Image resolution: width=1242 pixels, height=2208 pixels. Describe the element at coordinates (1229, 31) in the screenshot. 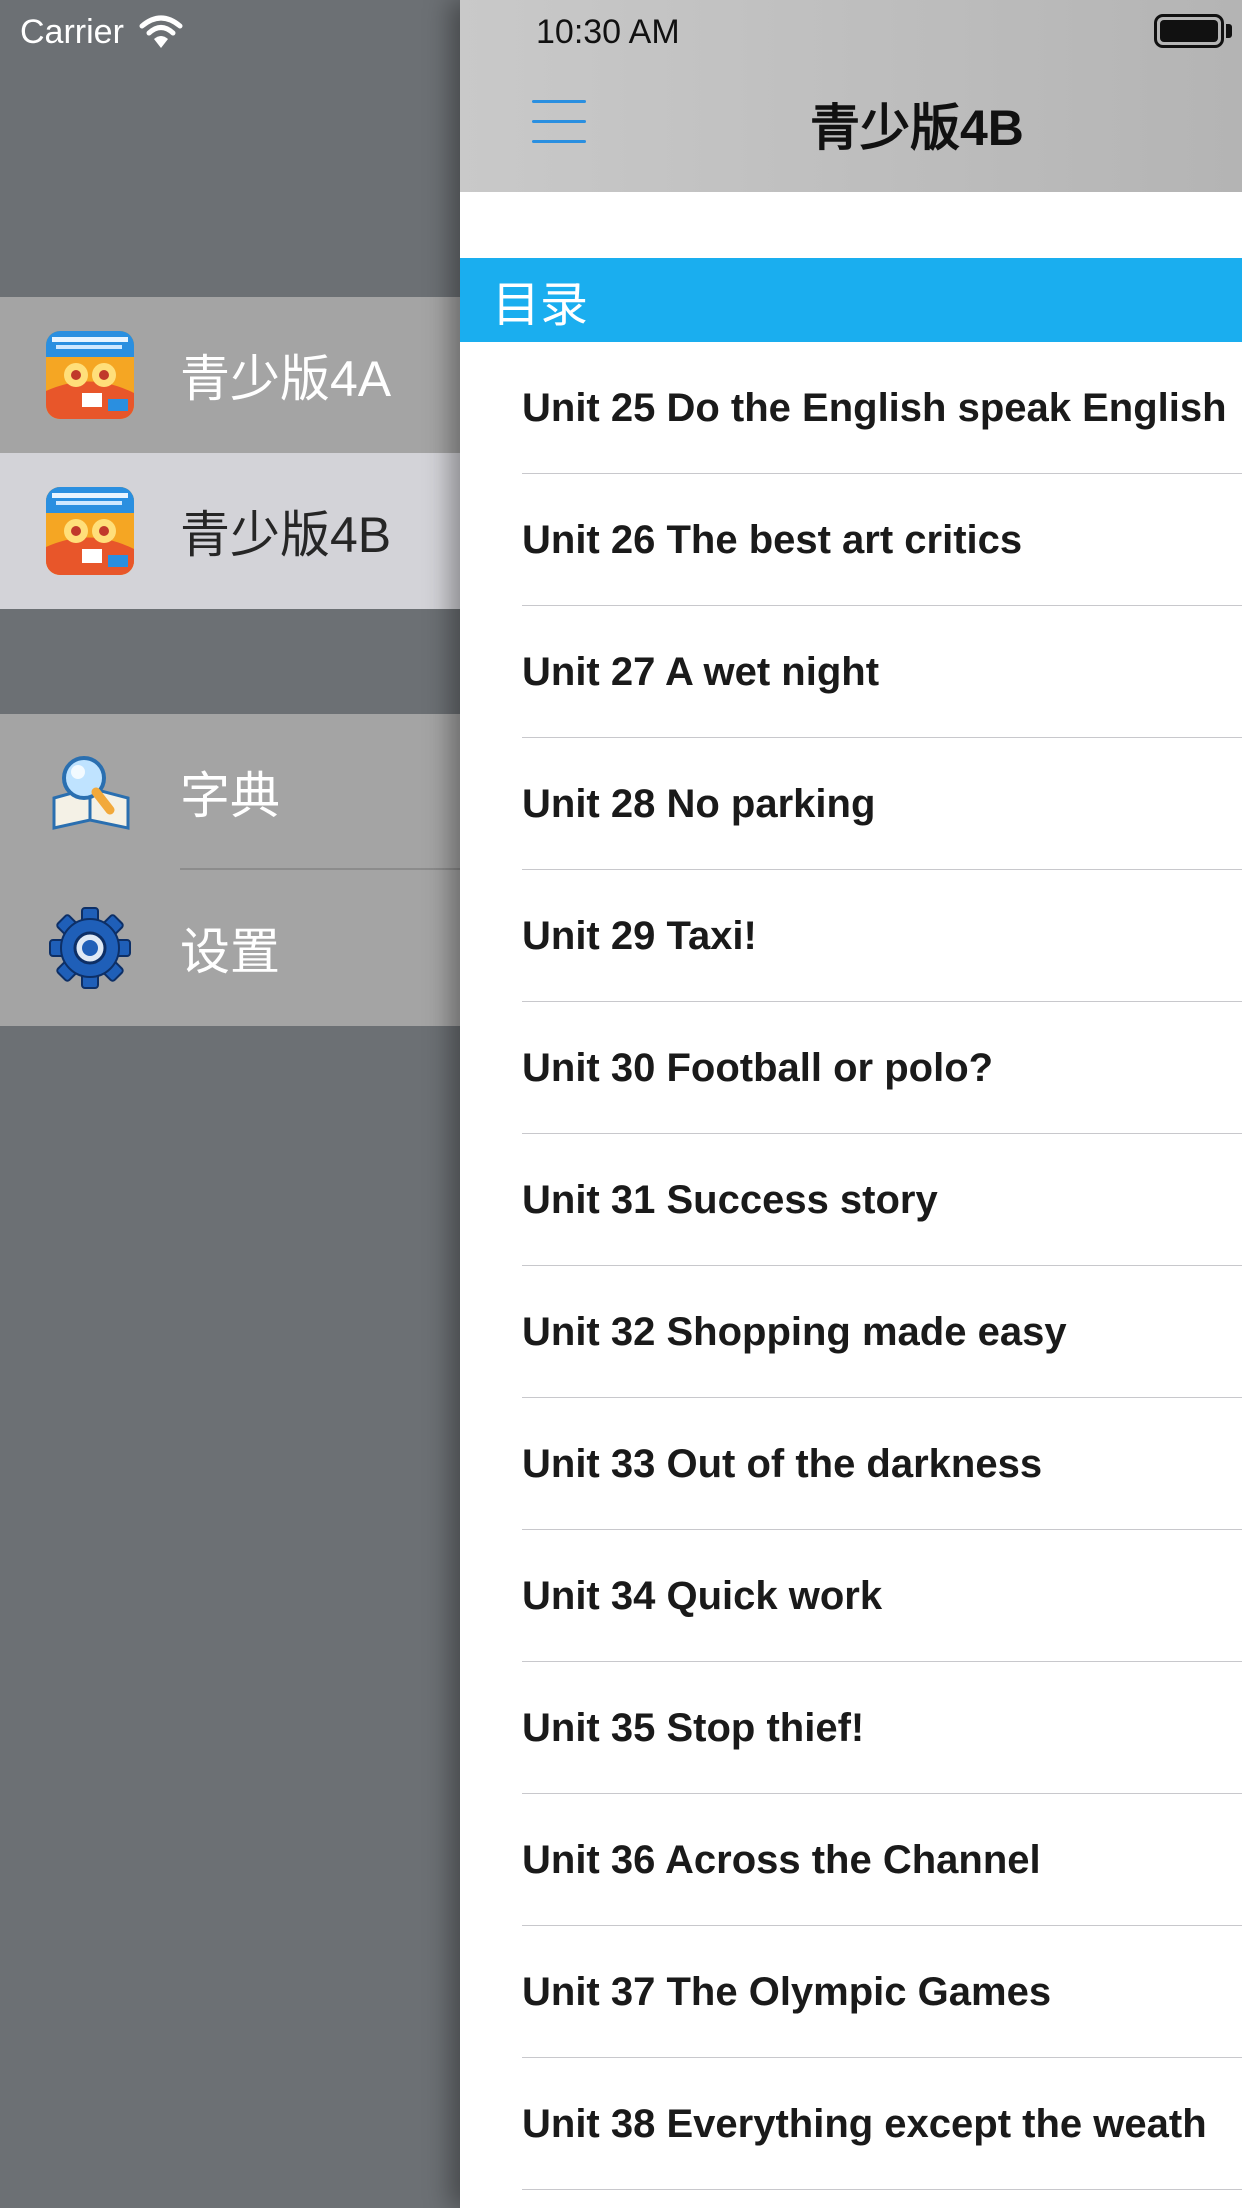

I see `battery-tip` at that location.